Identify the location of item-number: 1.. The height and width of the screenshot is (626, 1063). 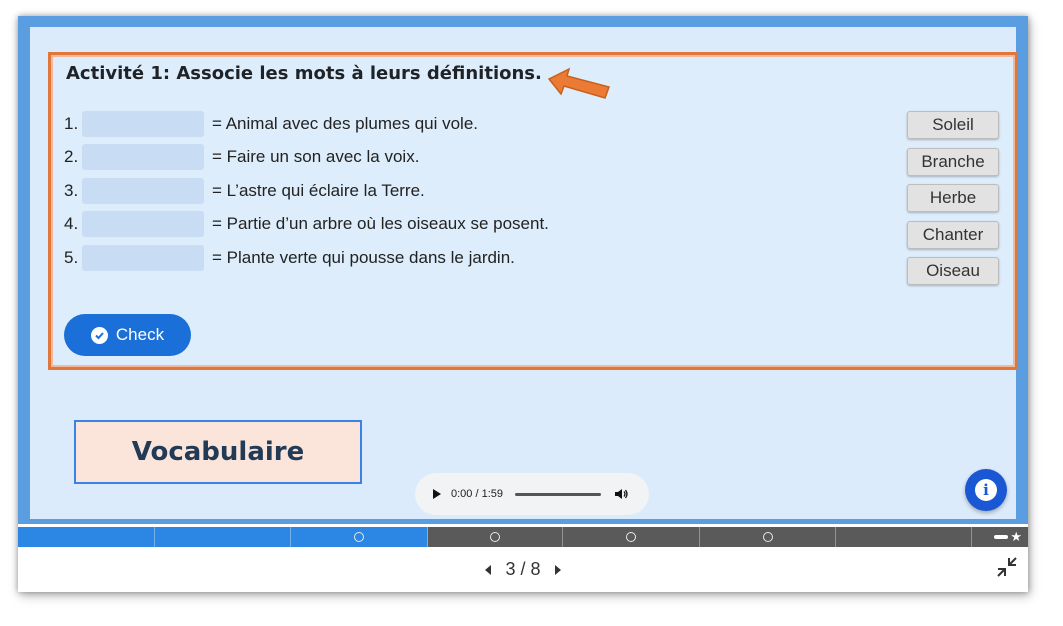
(71, 123).